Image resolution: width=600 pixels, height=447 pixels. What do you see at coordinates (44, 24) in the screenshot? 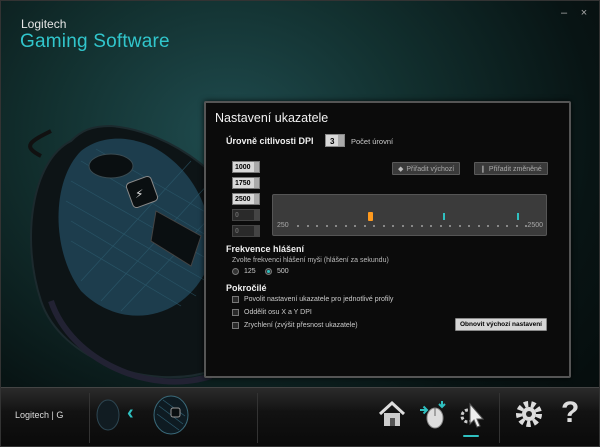
I see `brand-top-label: Logitech` at bounding box center [44, 24].